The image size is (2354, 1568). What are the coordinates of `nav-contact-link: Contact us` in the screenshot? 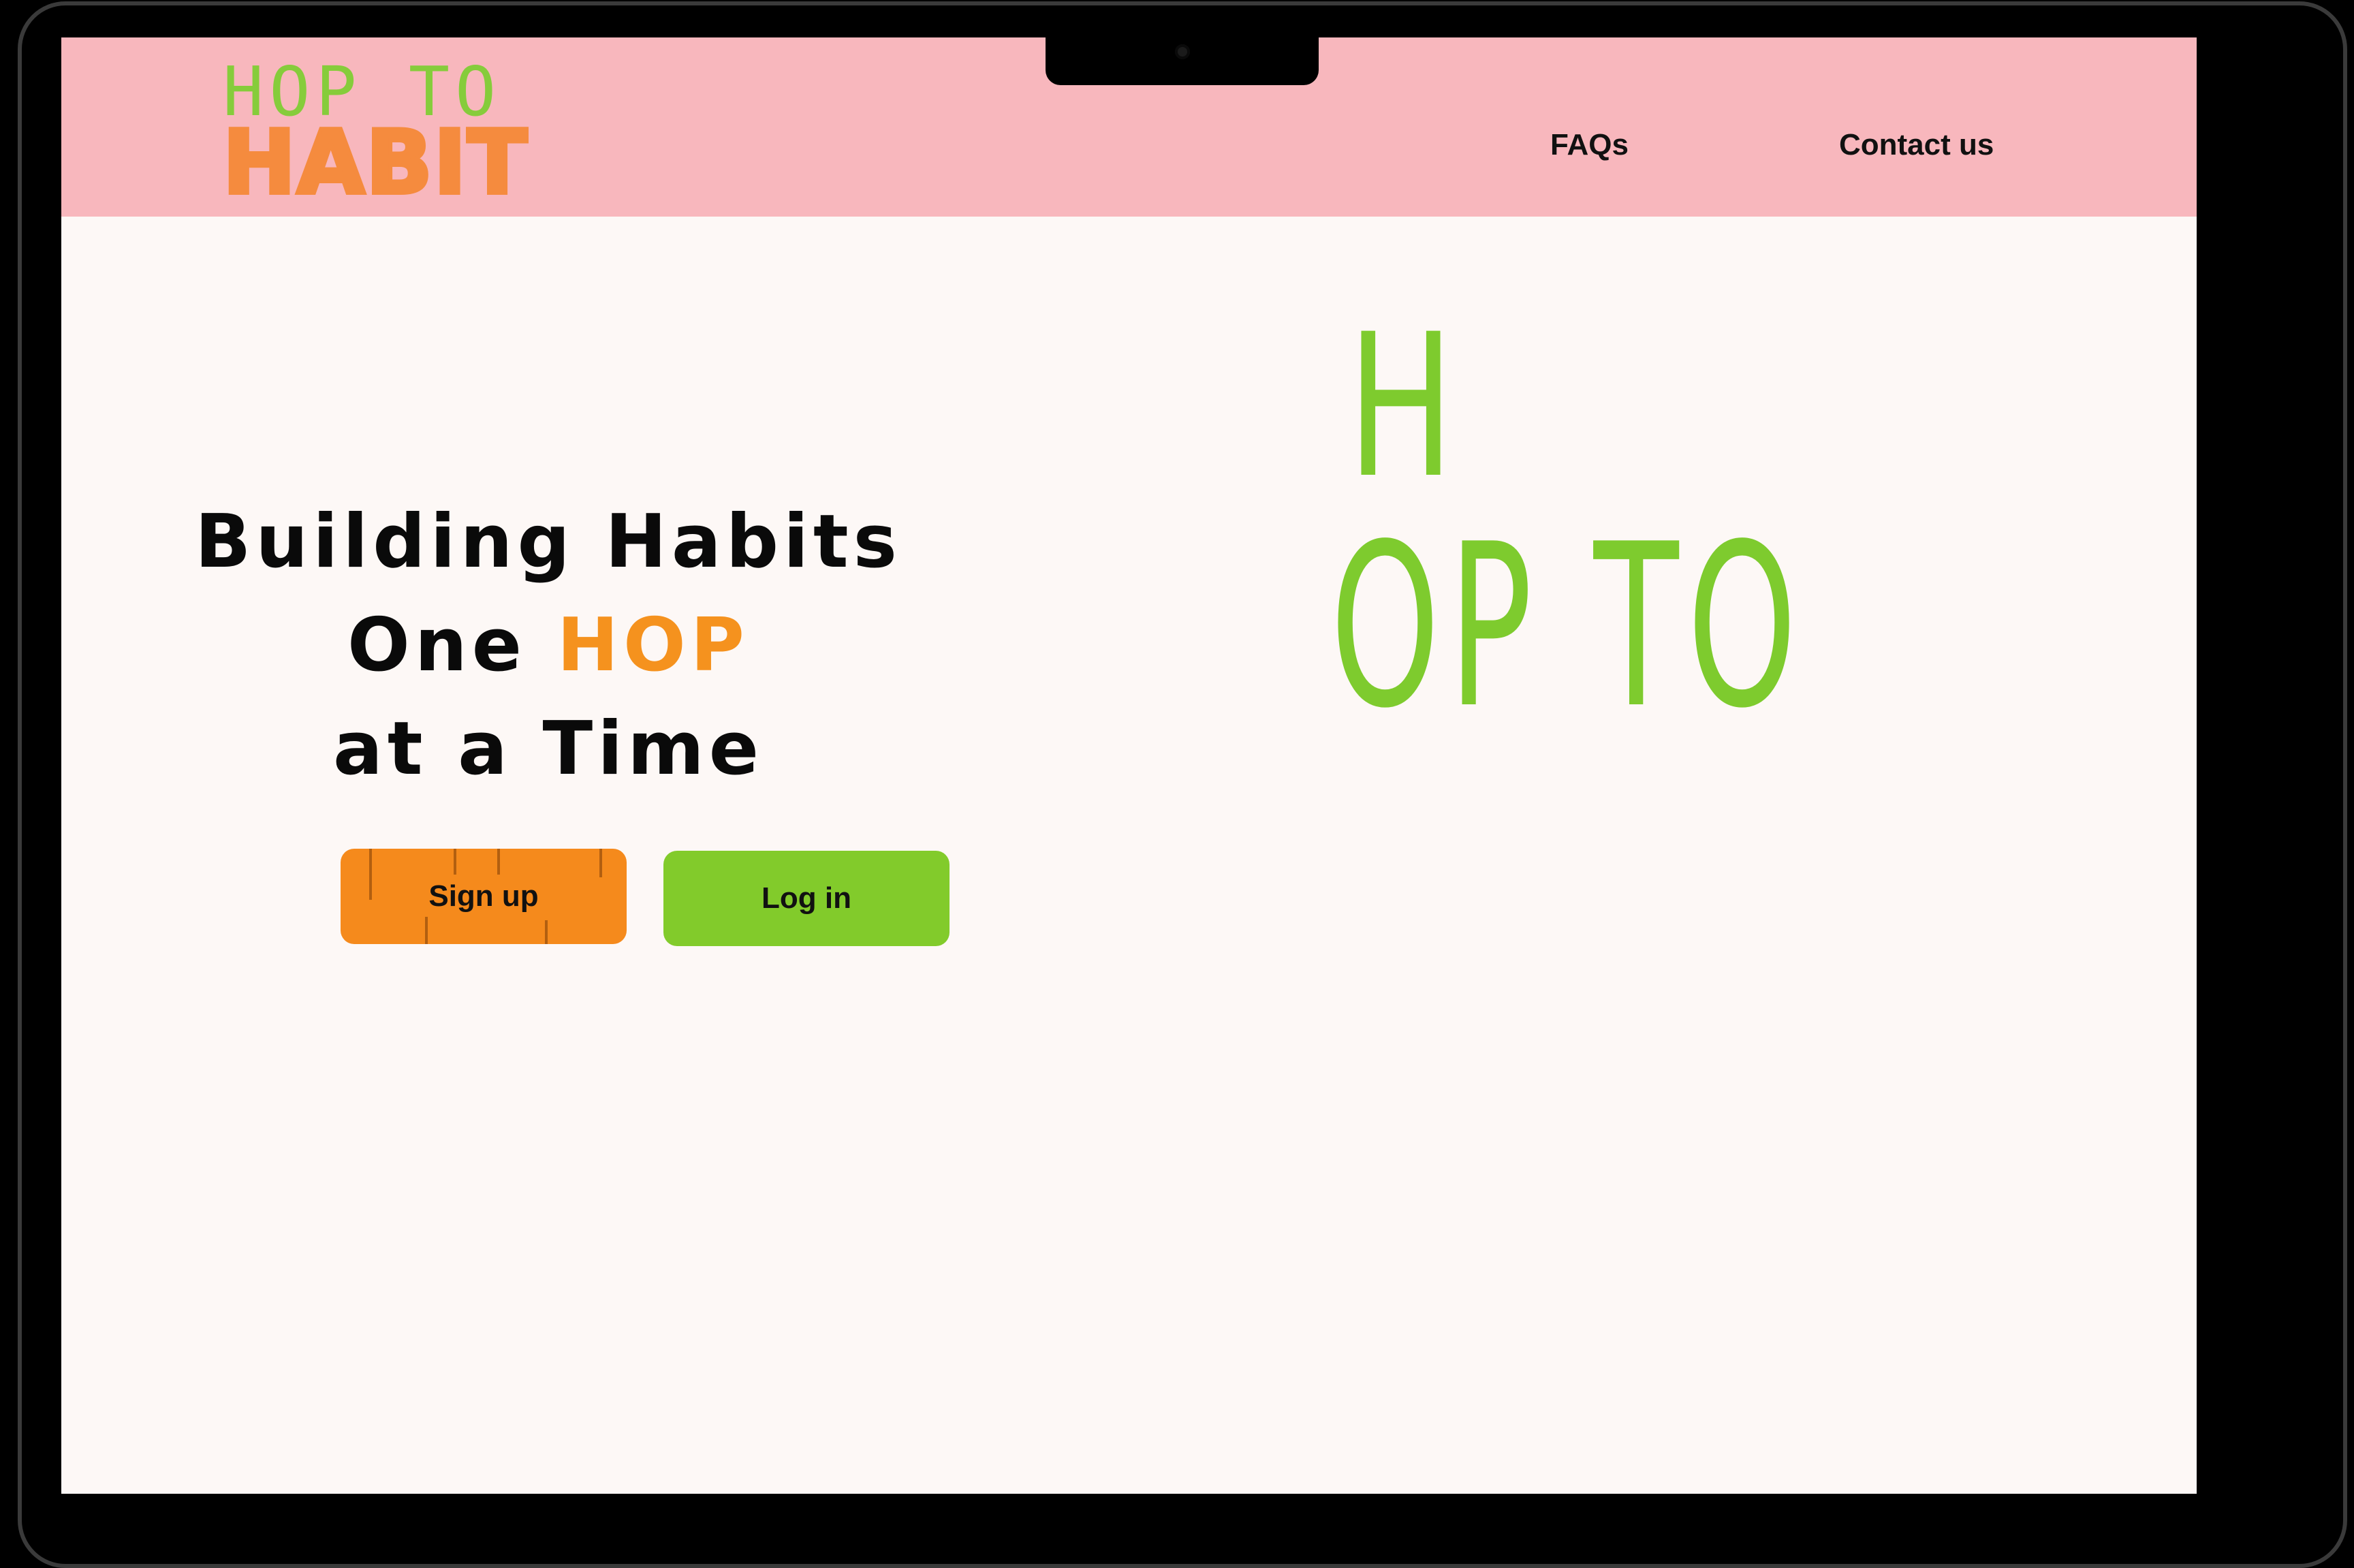 It's located at (1917, 145).